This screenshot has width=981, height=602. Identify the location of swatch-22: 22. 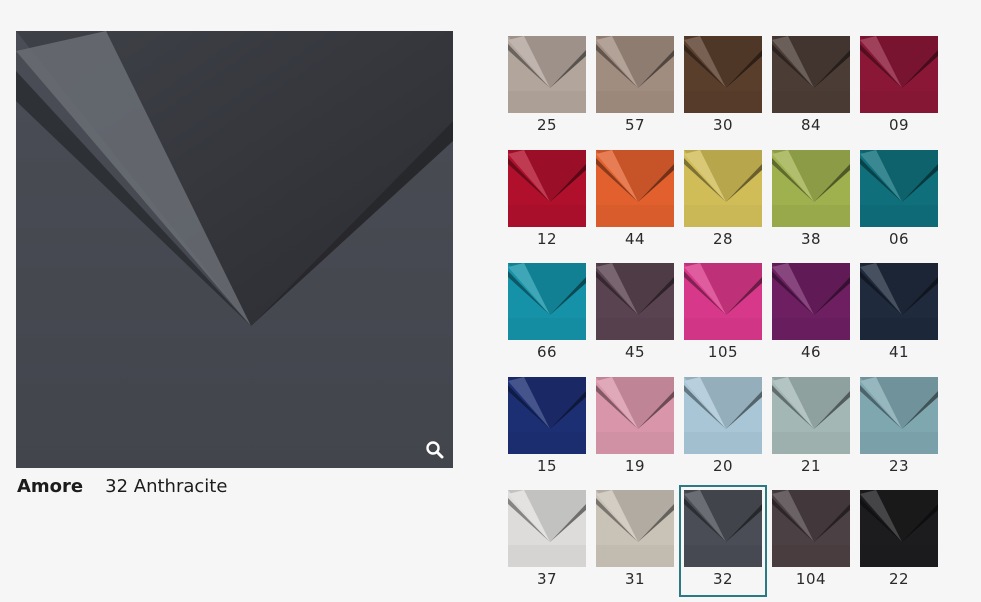
(899, 542).